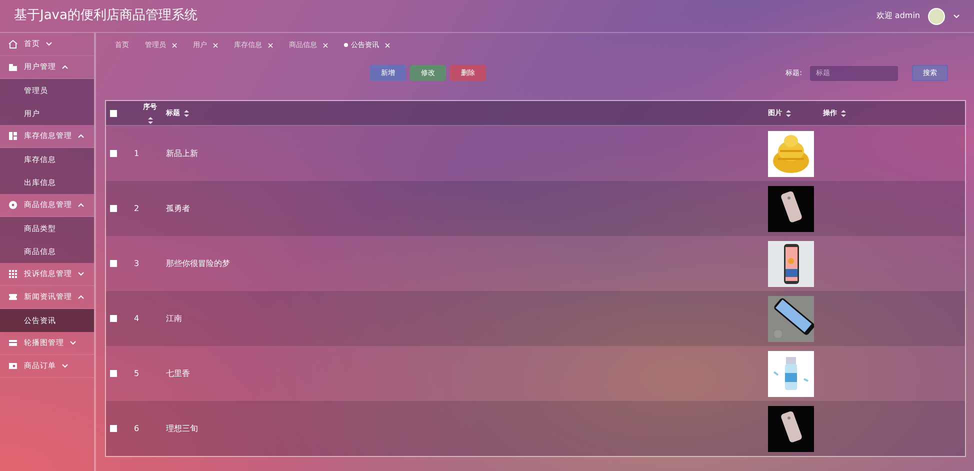  Describe the element at coordinates (182, 428) in the screenshot. I see `news-title: 理想三旬` at that location.